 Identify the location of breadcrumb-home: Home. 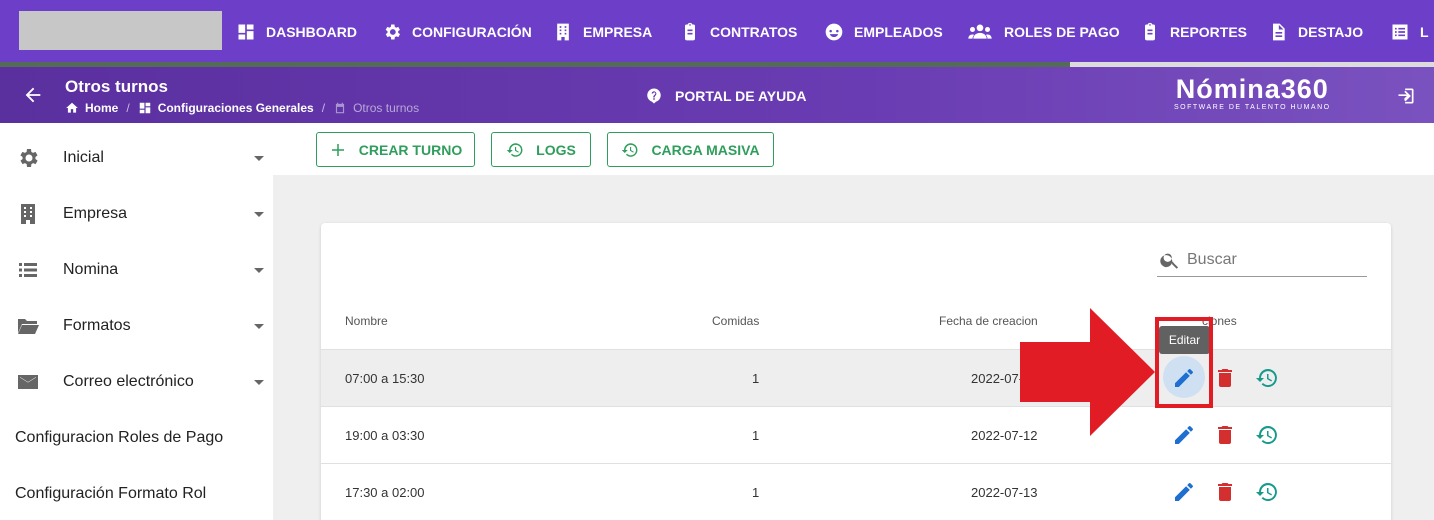
(101, 108).